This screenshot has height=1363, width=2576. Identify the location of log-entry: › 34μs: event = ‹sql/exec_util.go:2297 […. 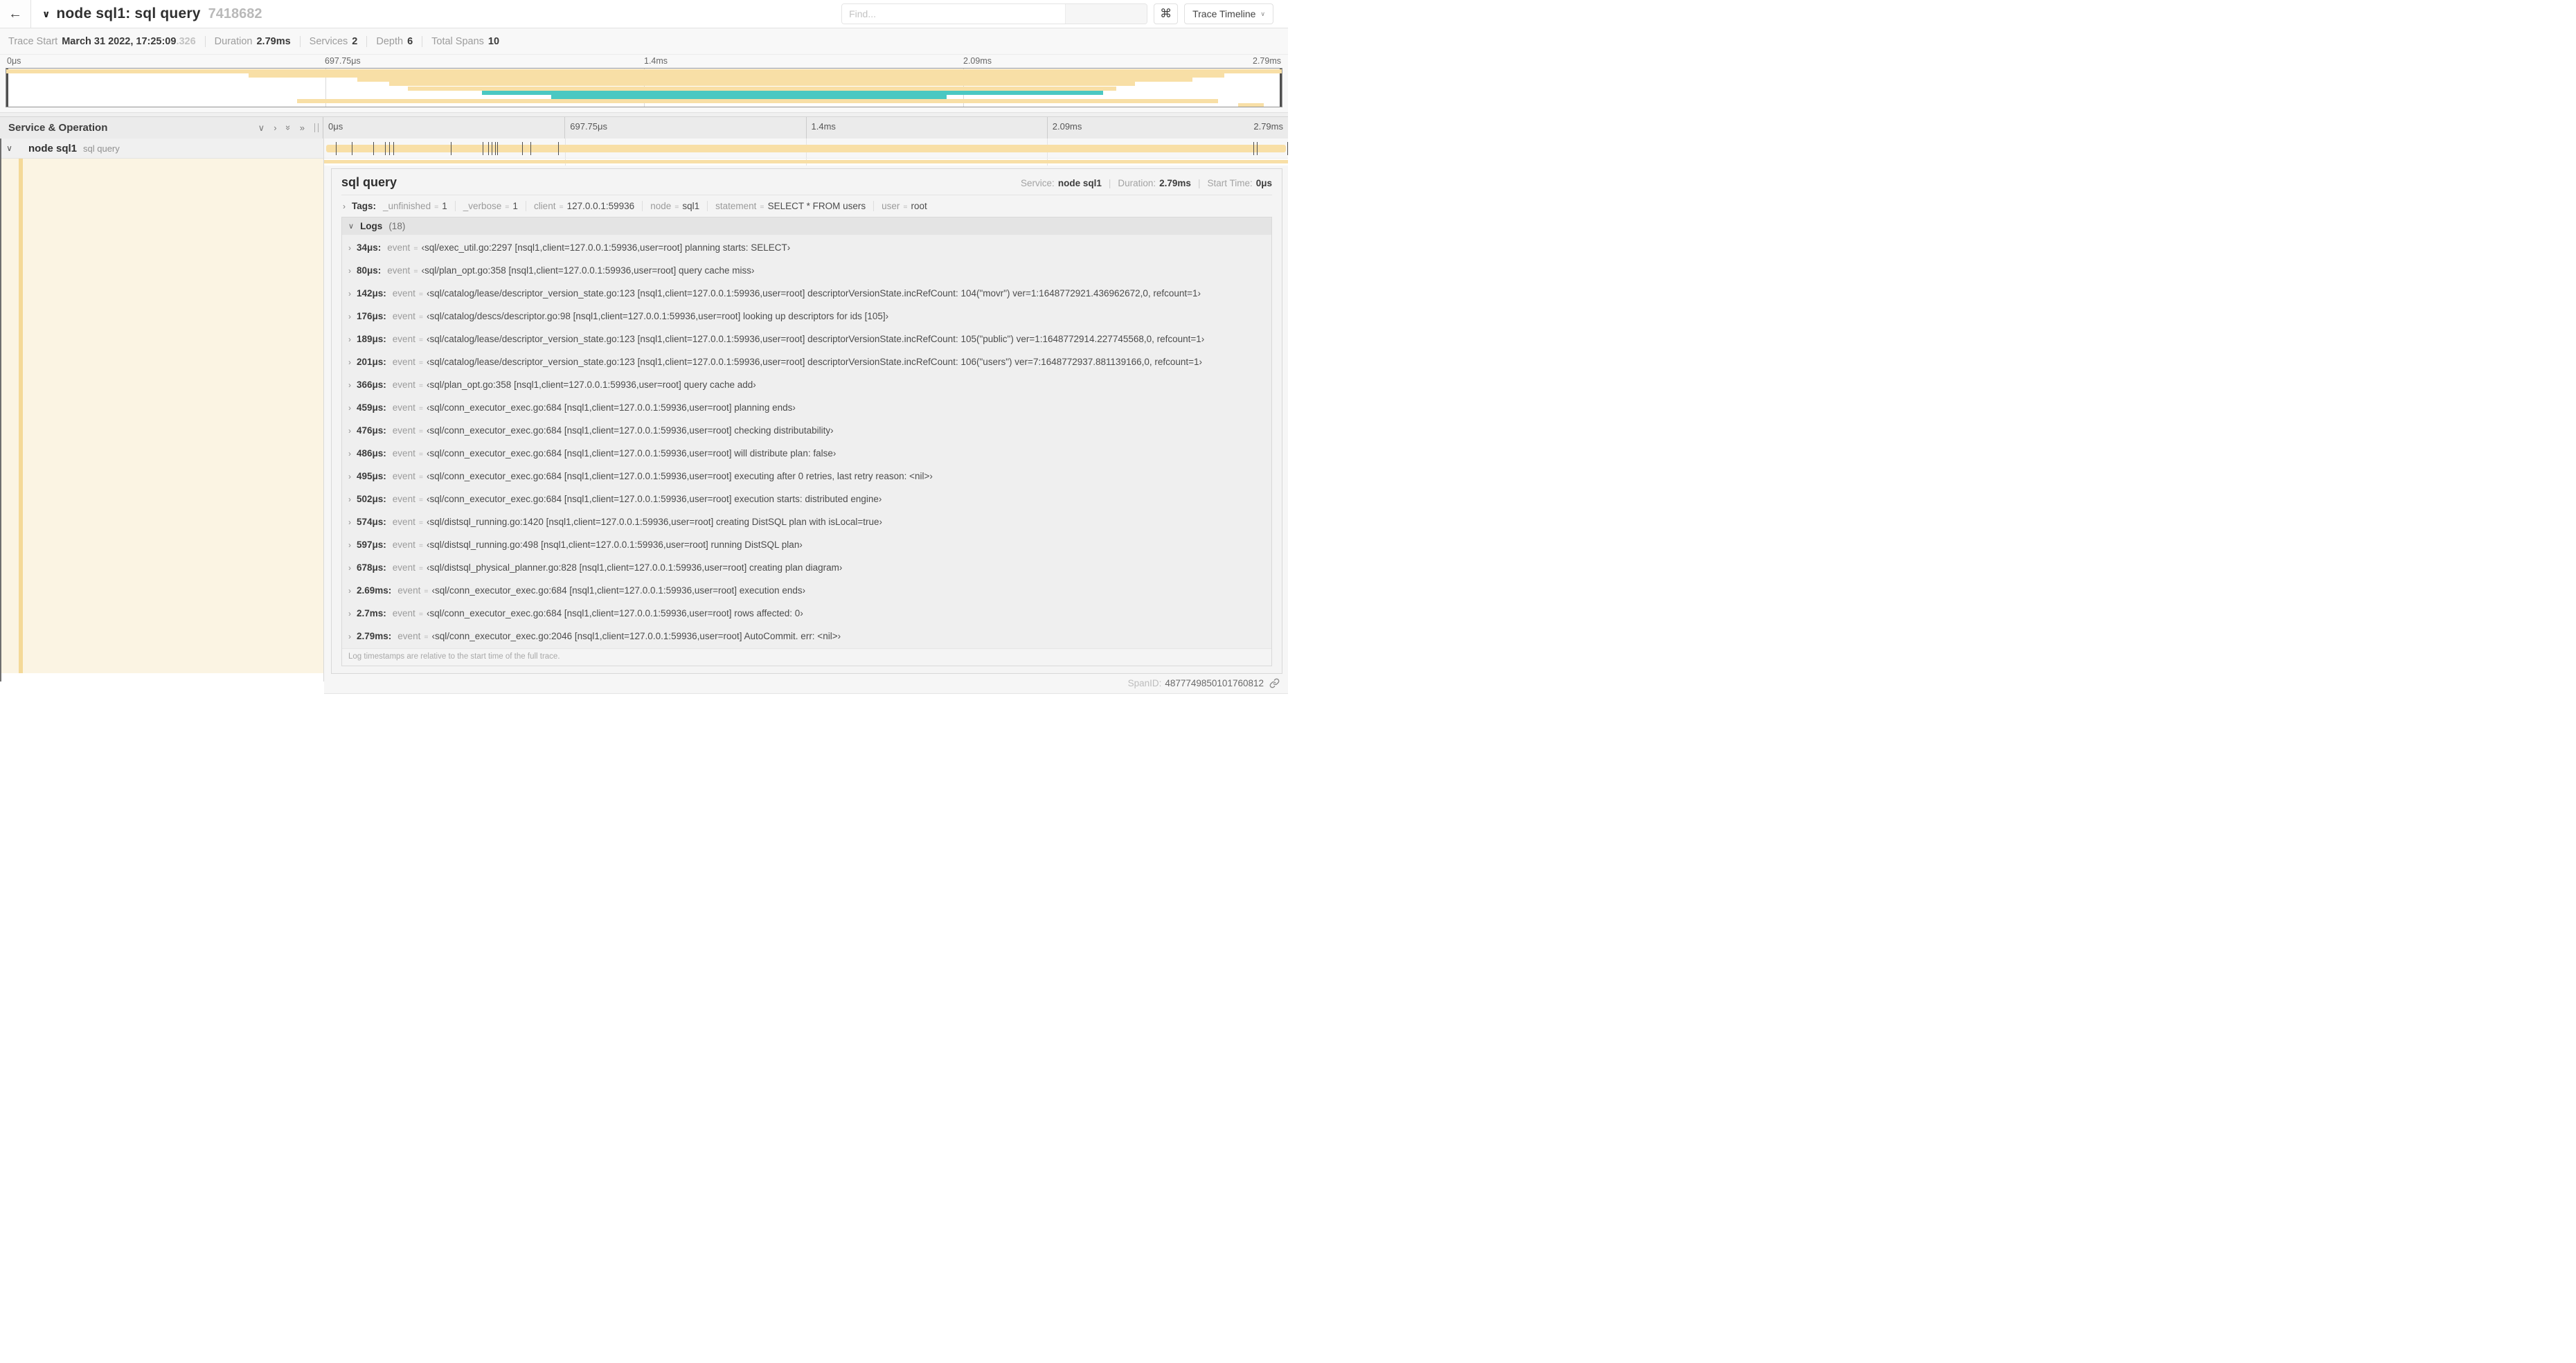
(806, 248).